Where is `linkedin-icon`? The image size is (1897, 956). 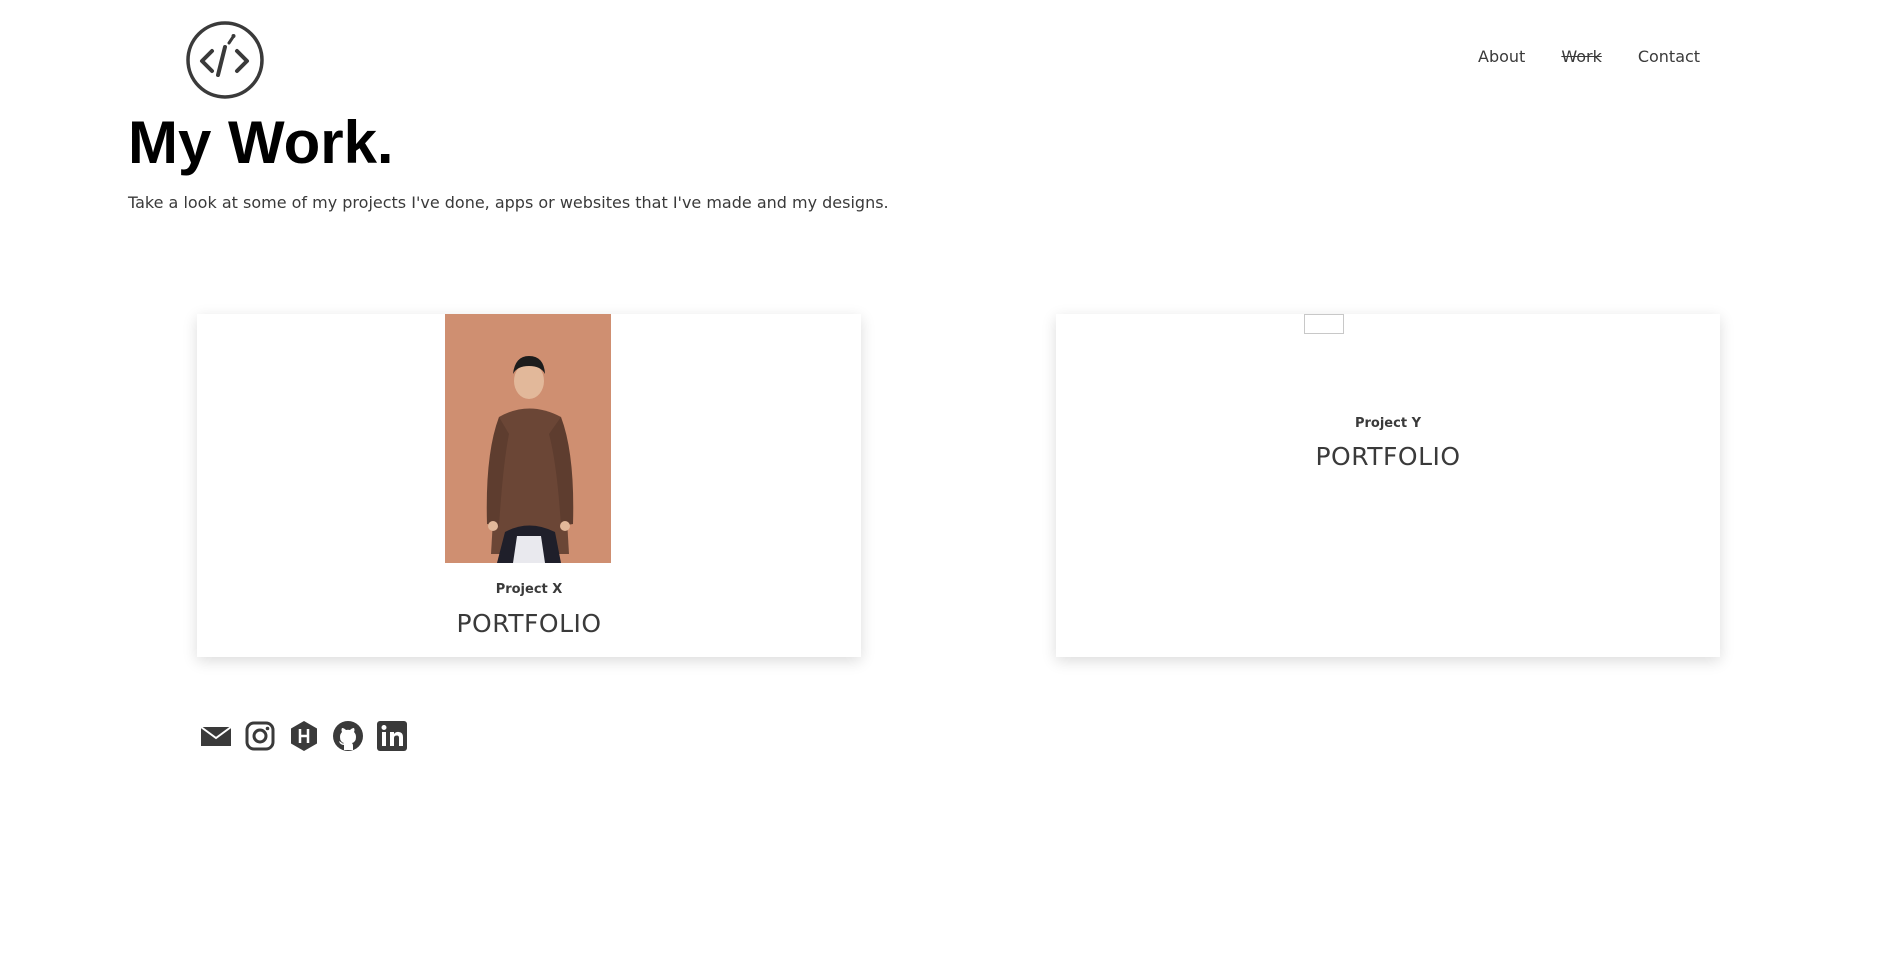 linkedin-icon is located at coordinates (392, 736).